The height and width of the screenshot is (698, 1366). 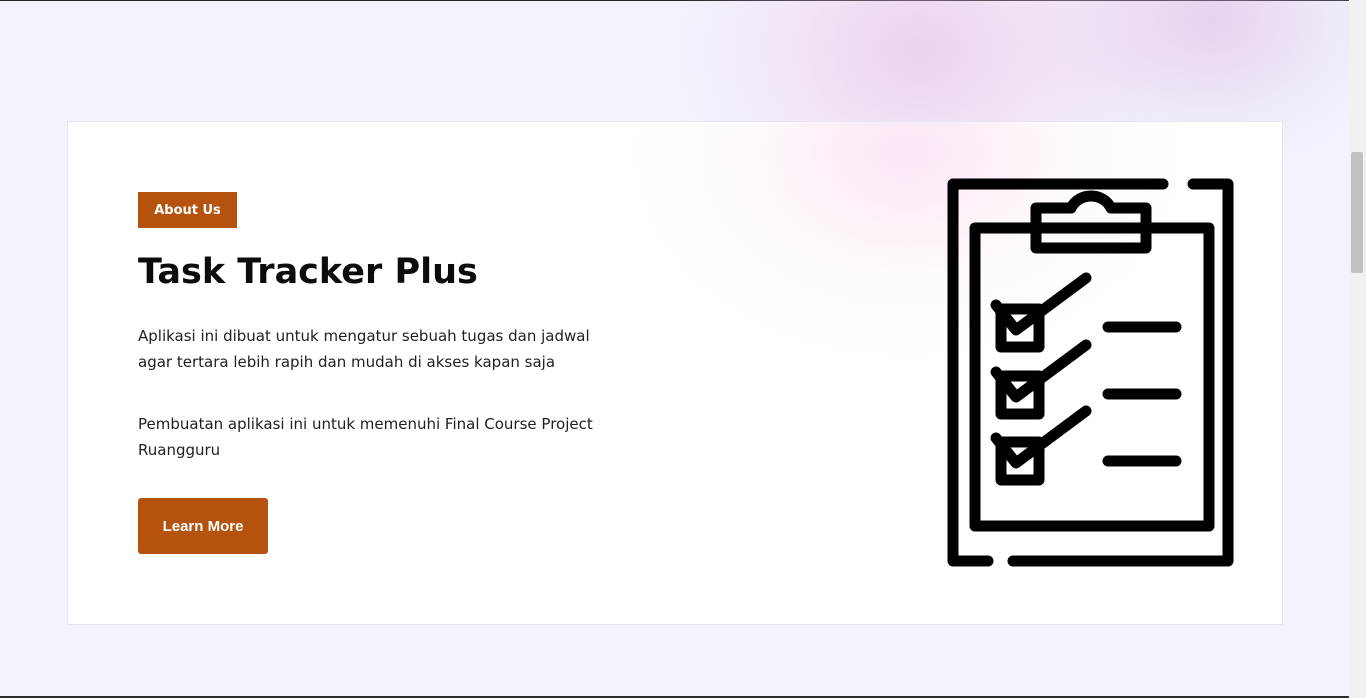 I want to click on clip, so click(x=1091, y=222).